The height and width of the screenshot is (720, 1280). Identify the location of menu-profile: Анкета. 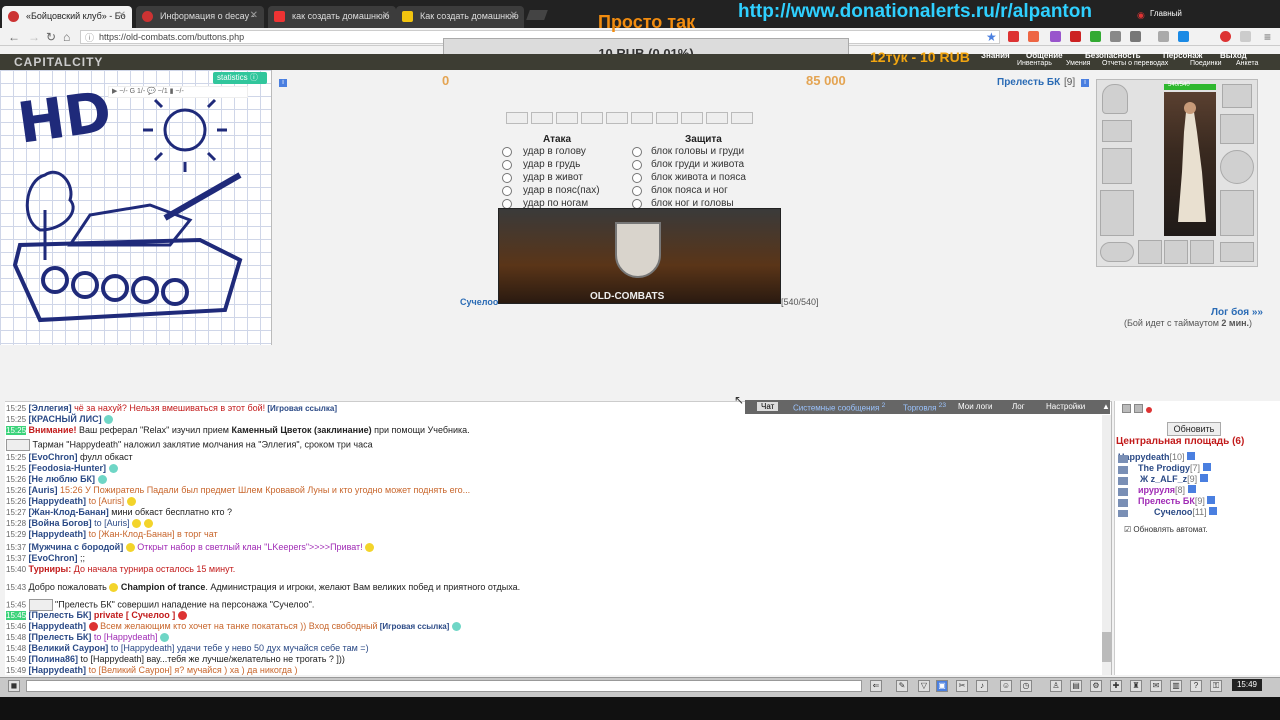
(1247, 63).